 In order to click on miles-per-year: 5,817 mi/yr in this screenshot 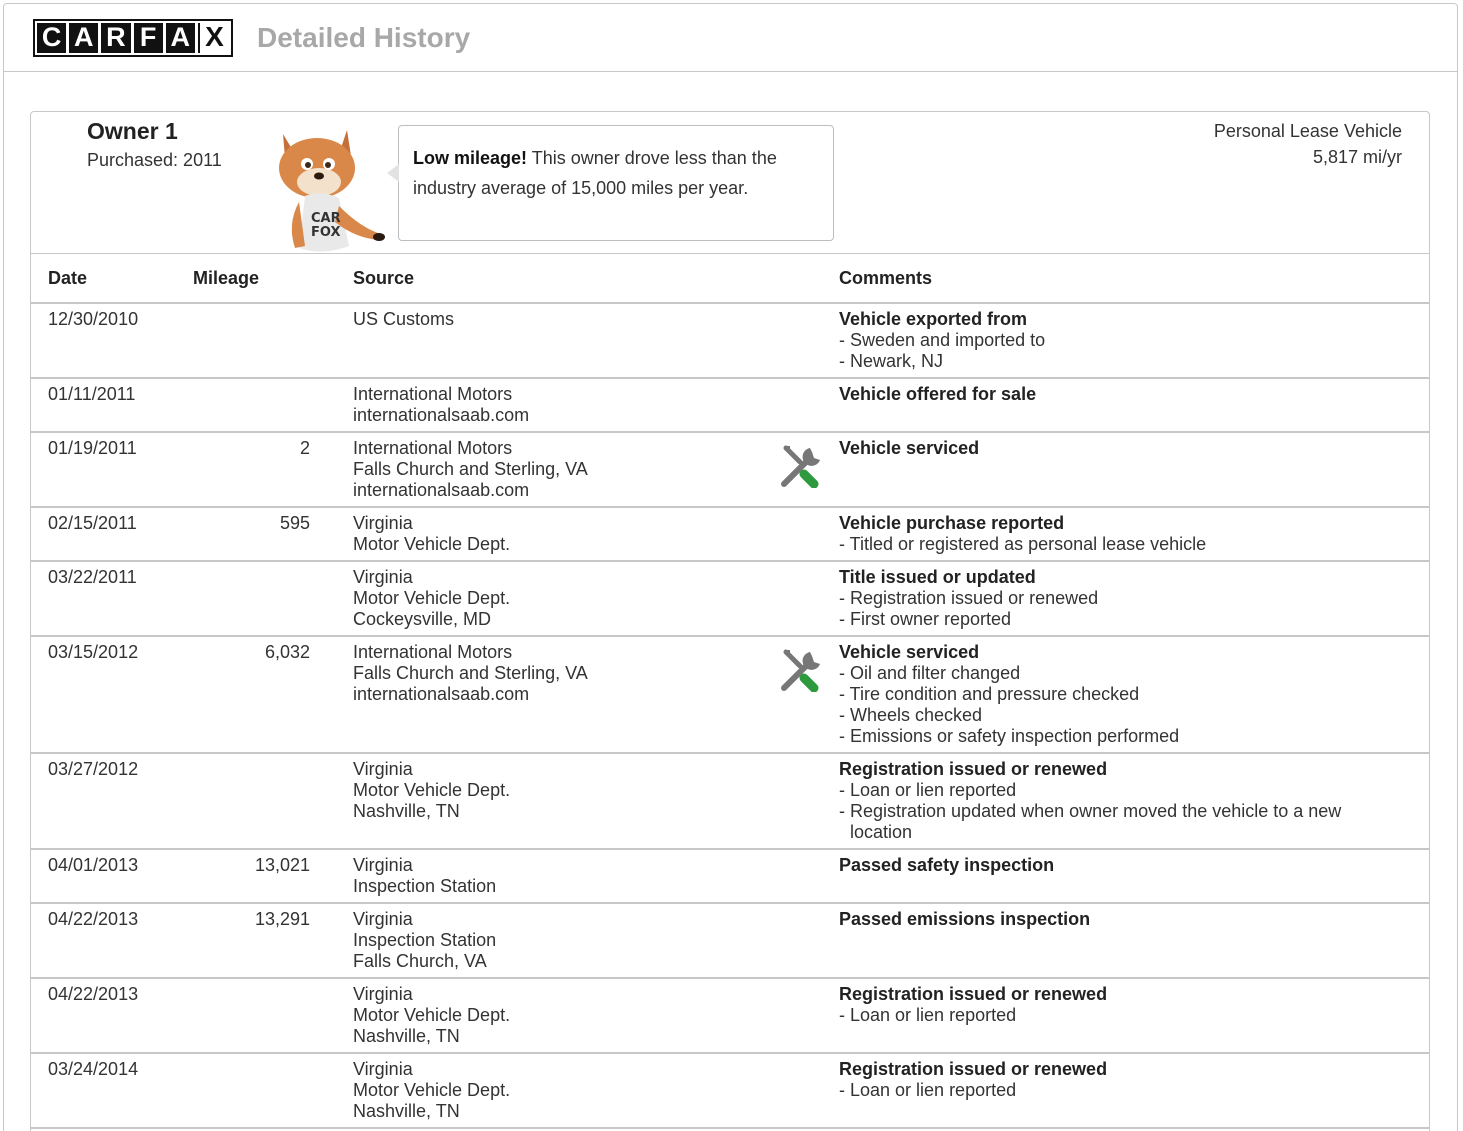, I will do `click(1357, 157)`.